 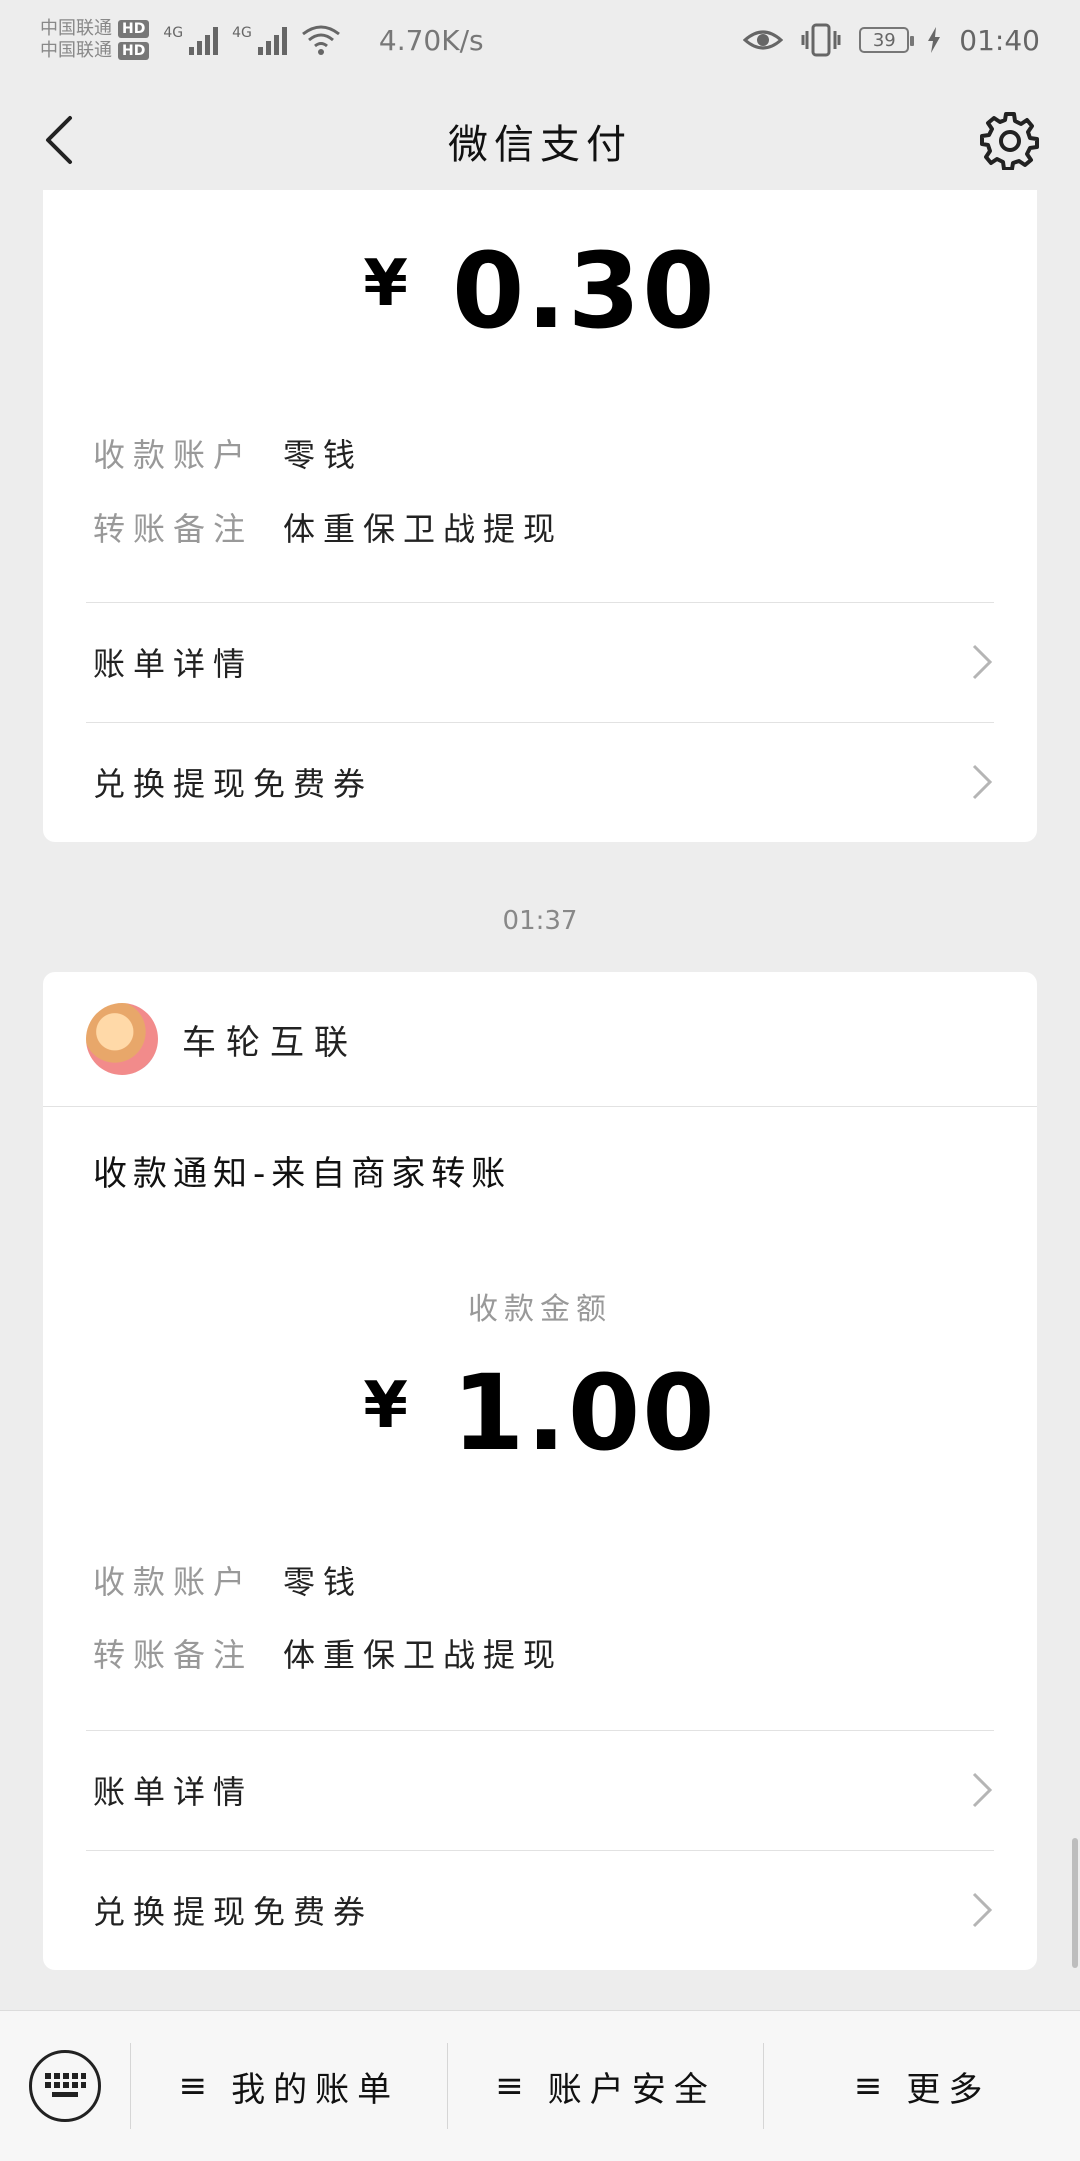 I want to click on menu-my-bills: ≡ 我的账单, so click(x=289, y=2086).